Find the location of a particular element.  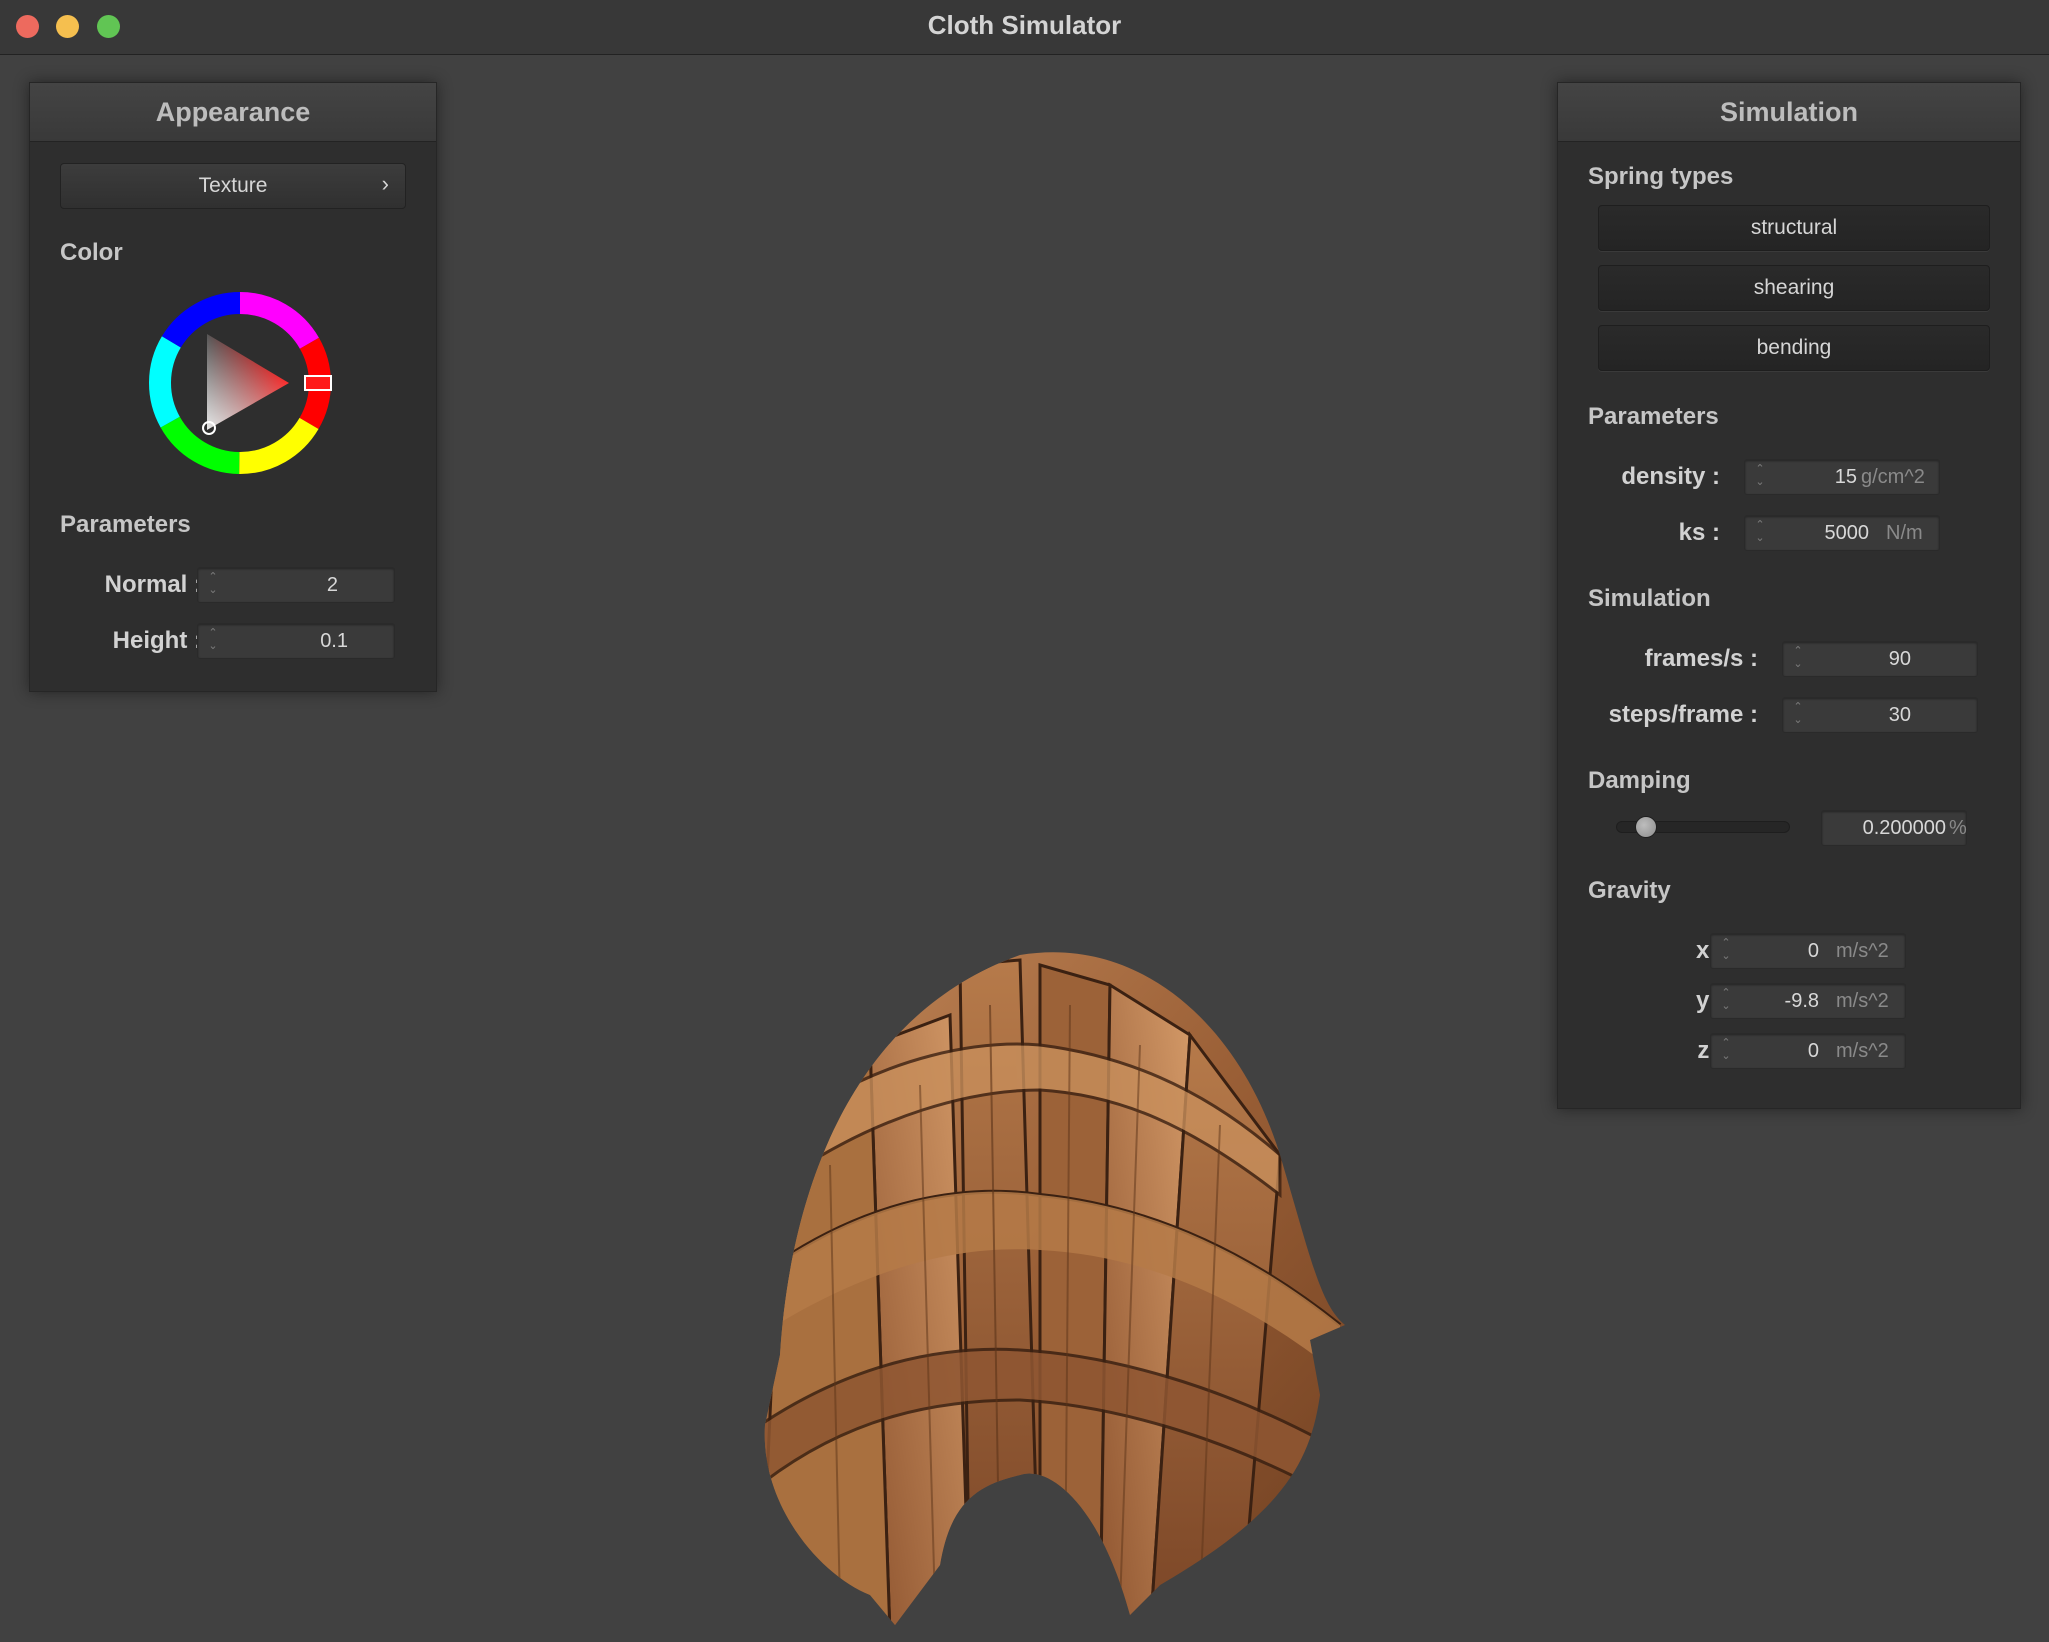

damping-value: 0.200000 is located at coordinates (1904, 828).